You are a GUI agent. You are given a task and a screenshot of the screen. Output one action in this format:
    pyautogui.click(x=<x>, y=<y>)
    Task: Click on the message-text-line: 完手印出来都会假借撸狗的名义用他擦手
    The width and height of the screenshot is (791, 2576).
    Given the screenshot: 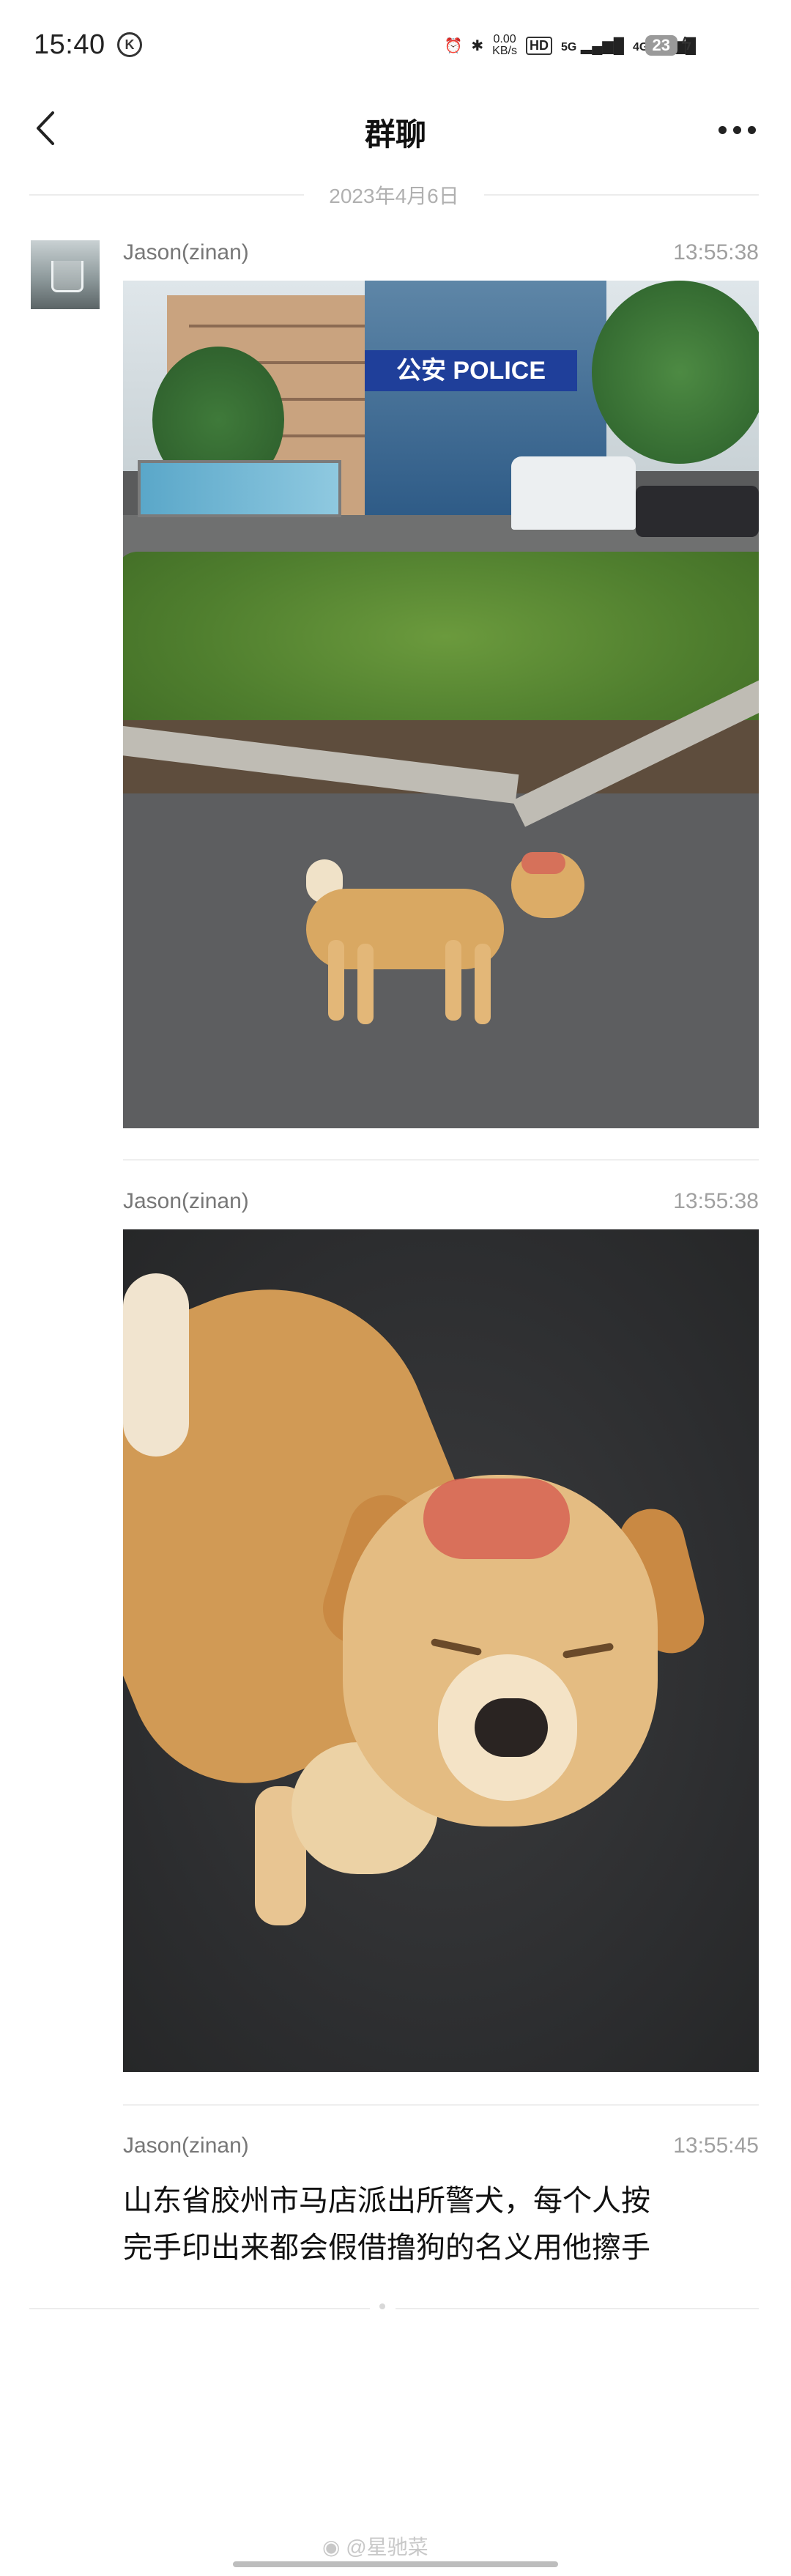 What is the action you would take?
    pyautogui.click(x=386, y=2248)
    